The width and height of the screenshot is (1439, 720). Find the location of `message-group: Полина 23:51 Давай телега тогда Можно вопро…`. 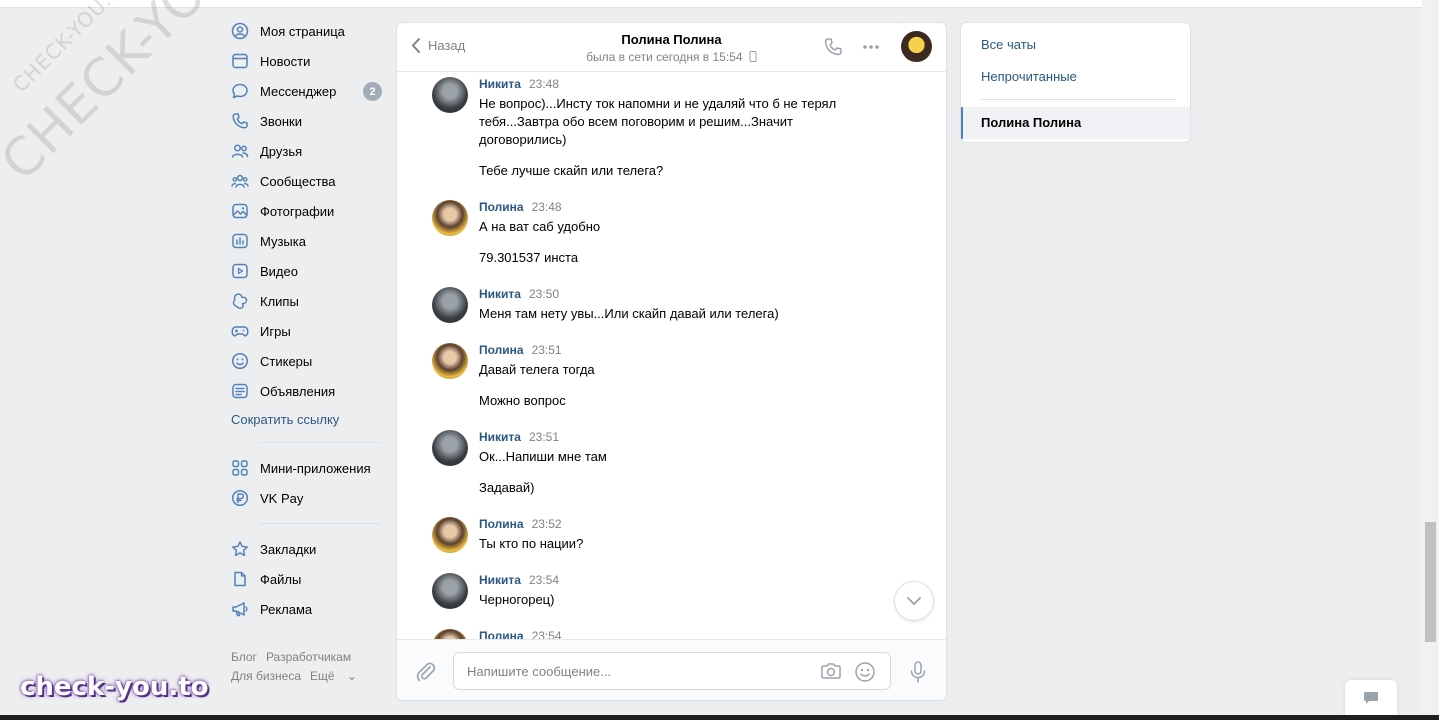

message-group: Полина 23:51 Давай телега тогда Можно вопро… is located at coordinates (667, 376).